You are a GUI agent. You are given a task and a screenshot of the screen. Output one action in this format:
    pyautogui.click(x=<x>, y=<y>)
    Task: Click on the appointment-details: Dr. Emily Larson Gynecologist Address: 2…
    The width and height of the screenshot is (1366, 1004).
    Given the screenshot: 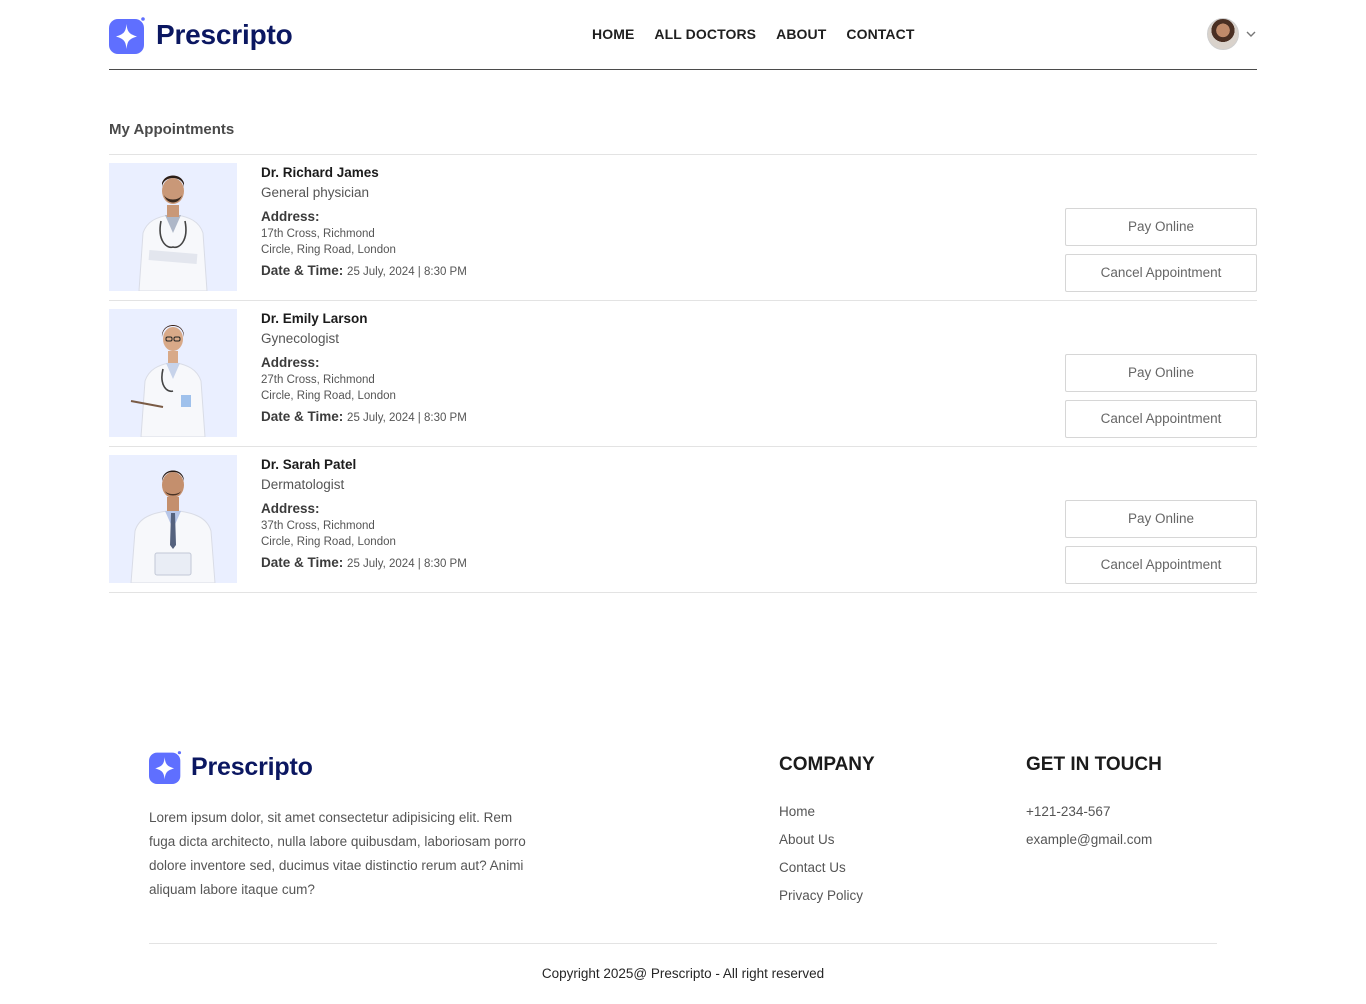 What is the action you would take?
    pyautogui.click(x=364, y=367)
    